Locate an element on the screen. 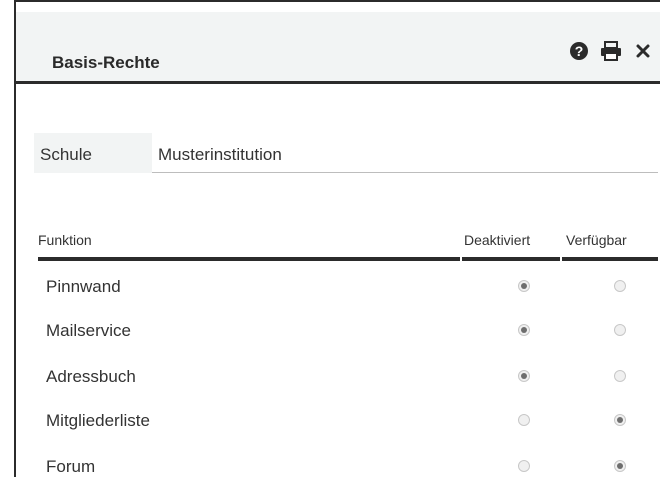  print-icon is located at coordinates (611, 51).